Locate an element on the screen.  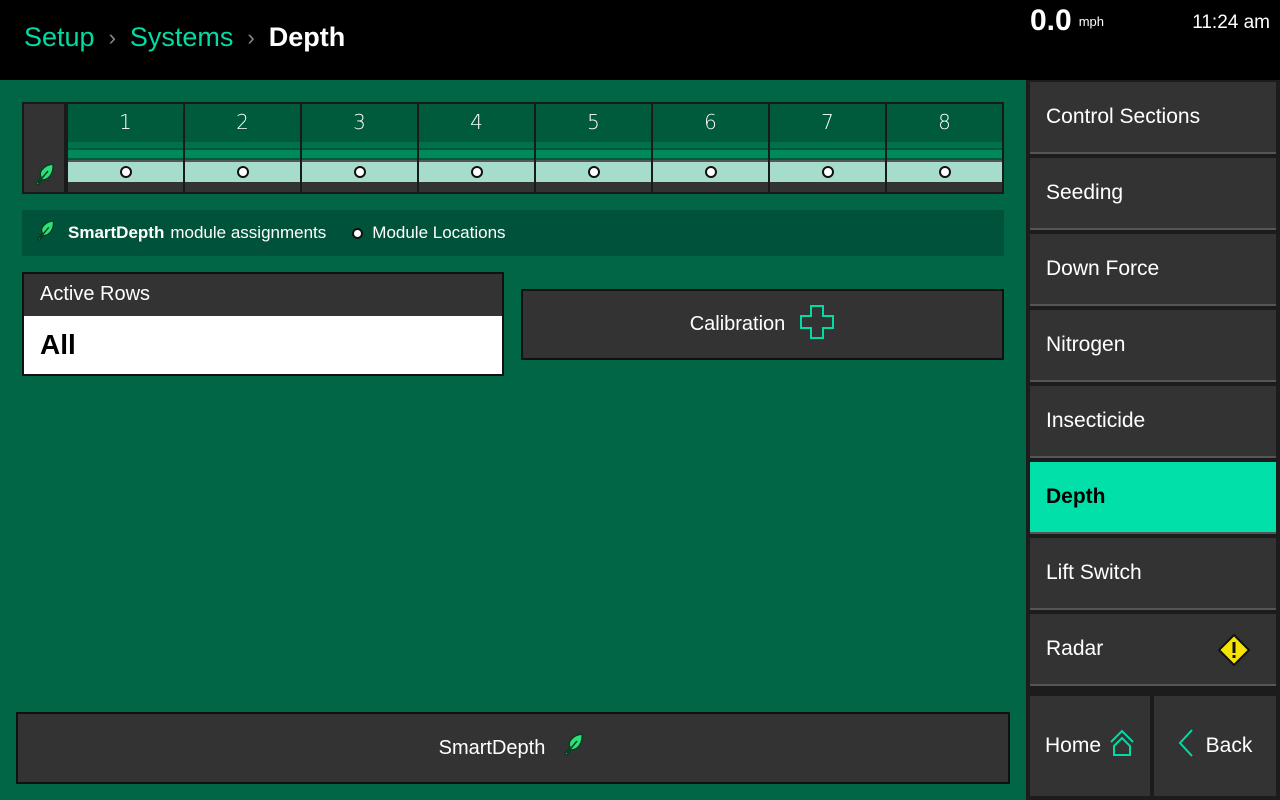
active-rows-value: All is located at coordinates (263, 345).